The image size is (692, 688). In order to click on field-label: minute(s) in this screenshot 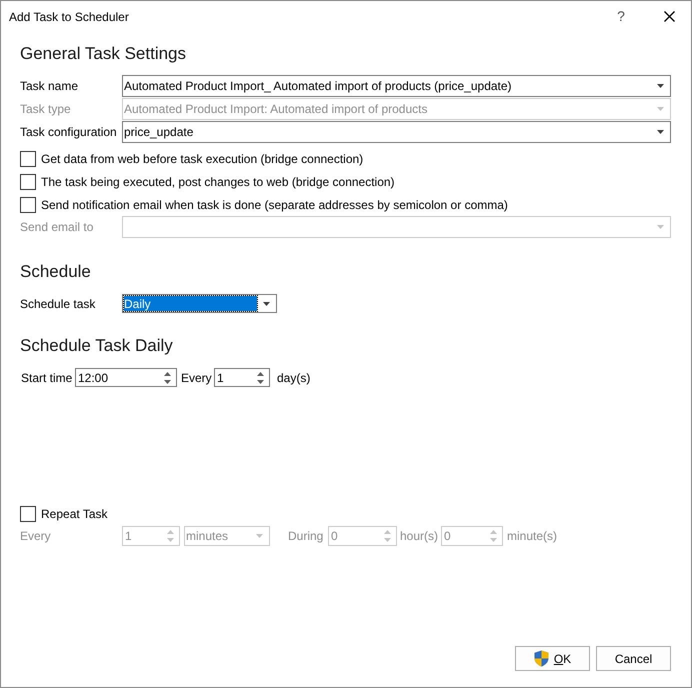, I will do `click(532, 536)`.